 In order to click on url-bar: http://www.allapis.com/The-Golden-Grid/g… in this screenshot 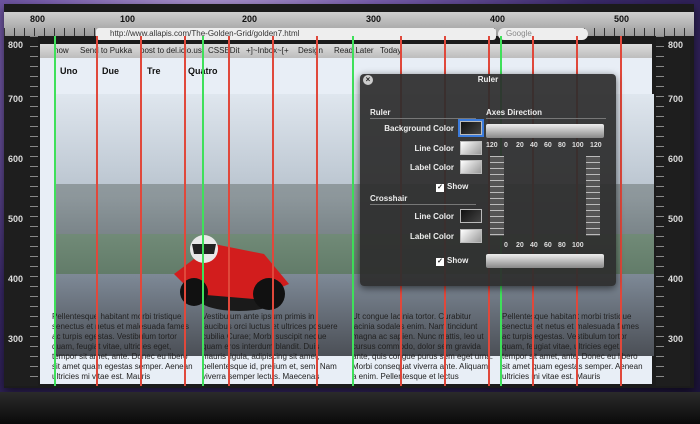, I will do `click(296, 34)`.